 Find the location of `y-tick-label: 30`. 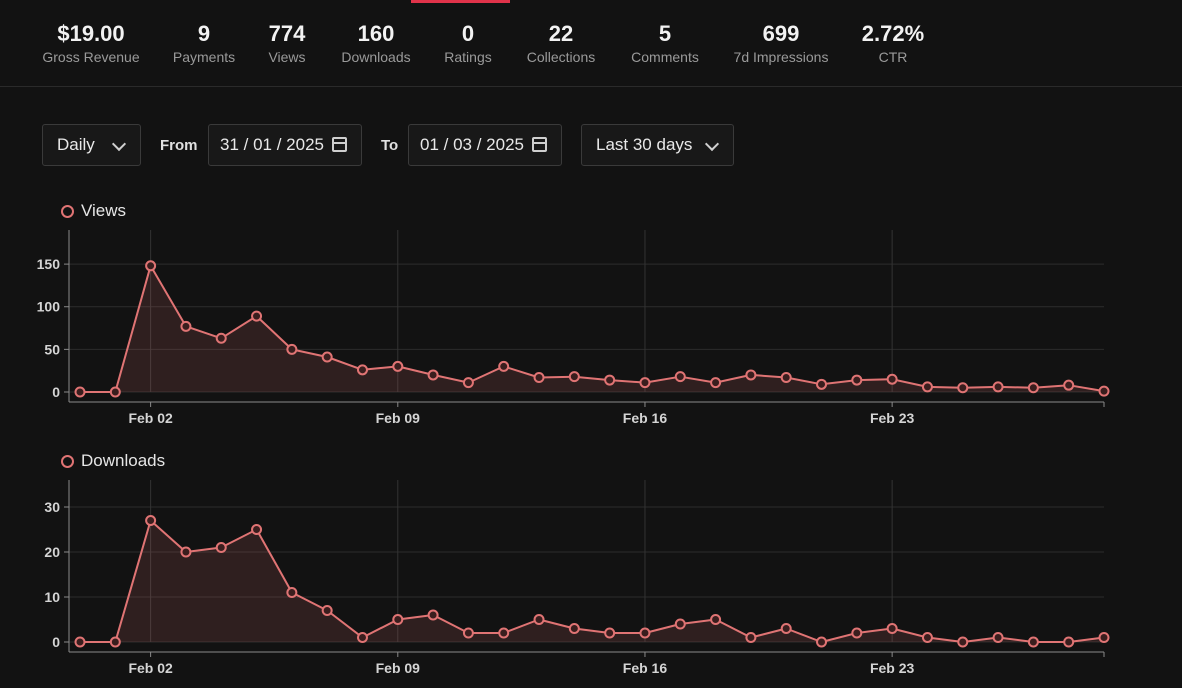

y-tick-label: 30 is located at coordinates (52, 507).